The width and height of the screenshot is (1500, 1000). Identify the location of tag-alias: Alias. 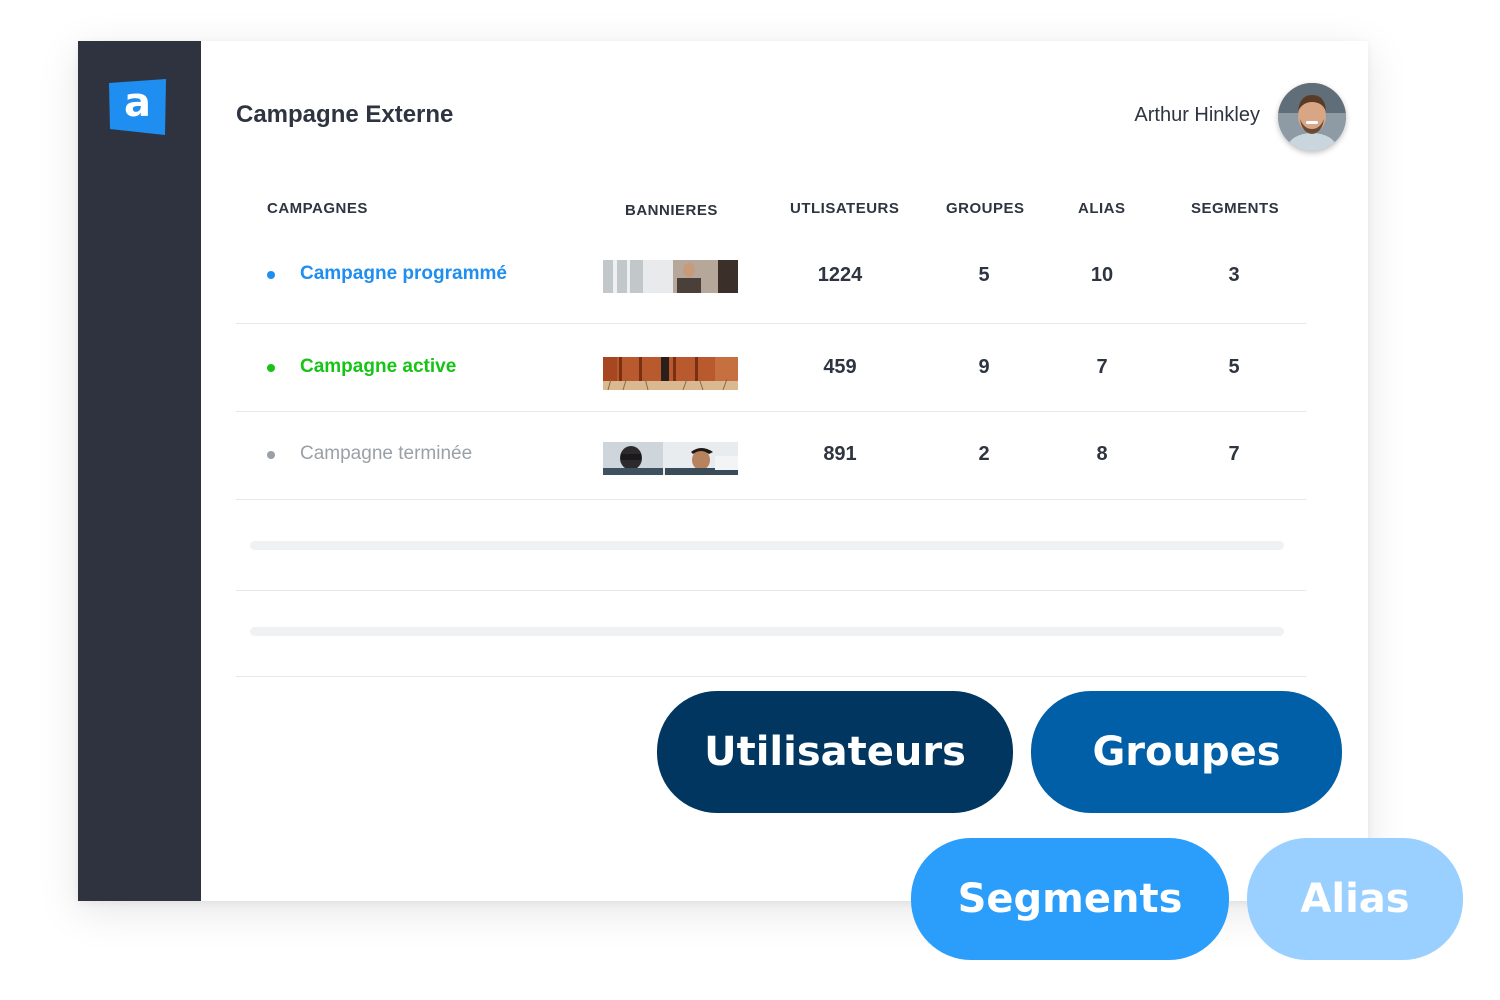
(1355, 899).